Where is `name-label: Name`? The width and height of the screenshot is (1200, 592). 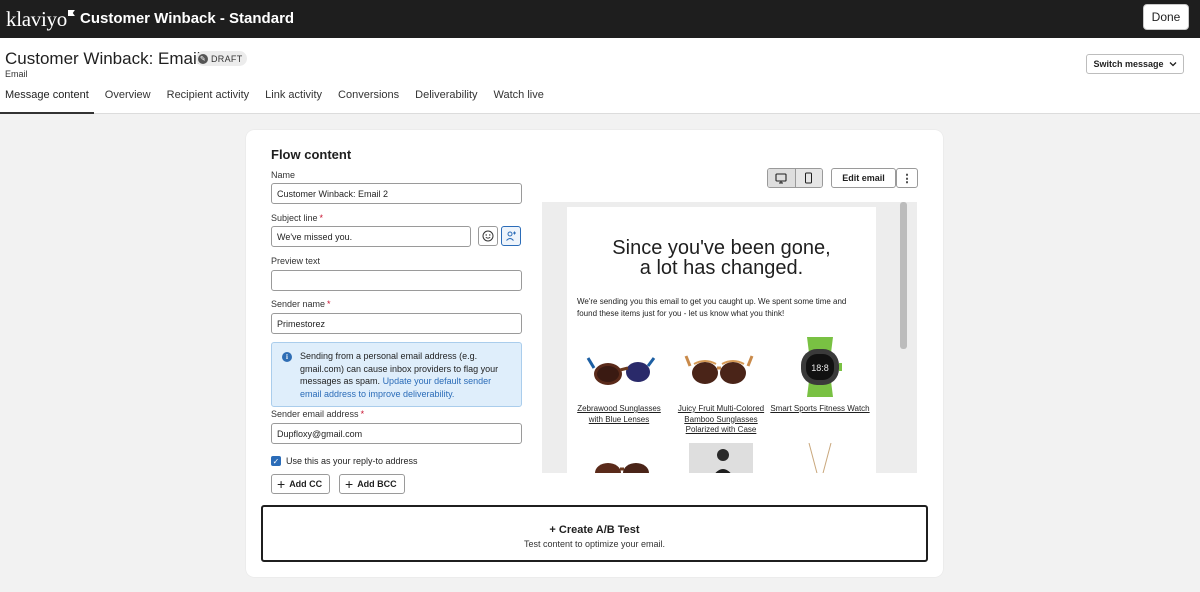 name-label: Name is located at coordinates (283, 175).